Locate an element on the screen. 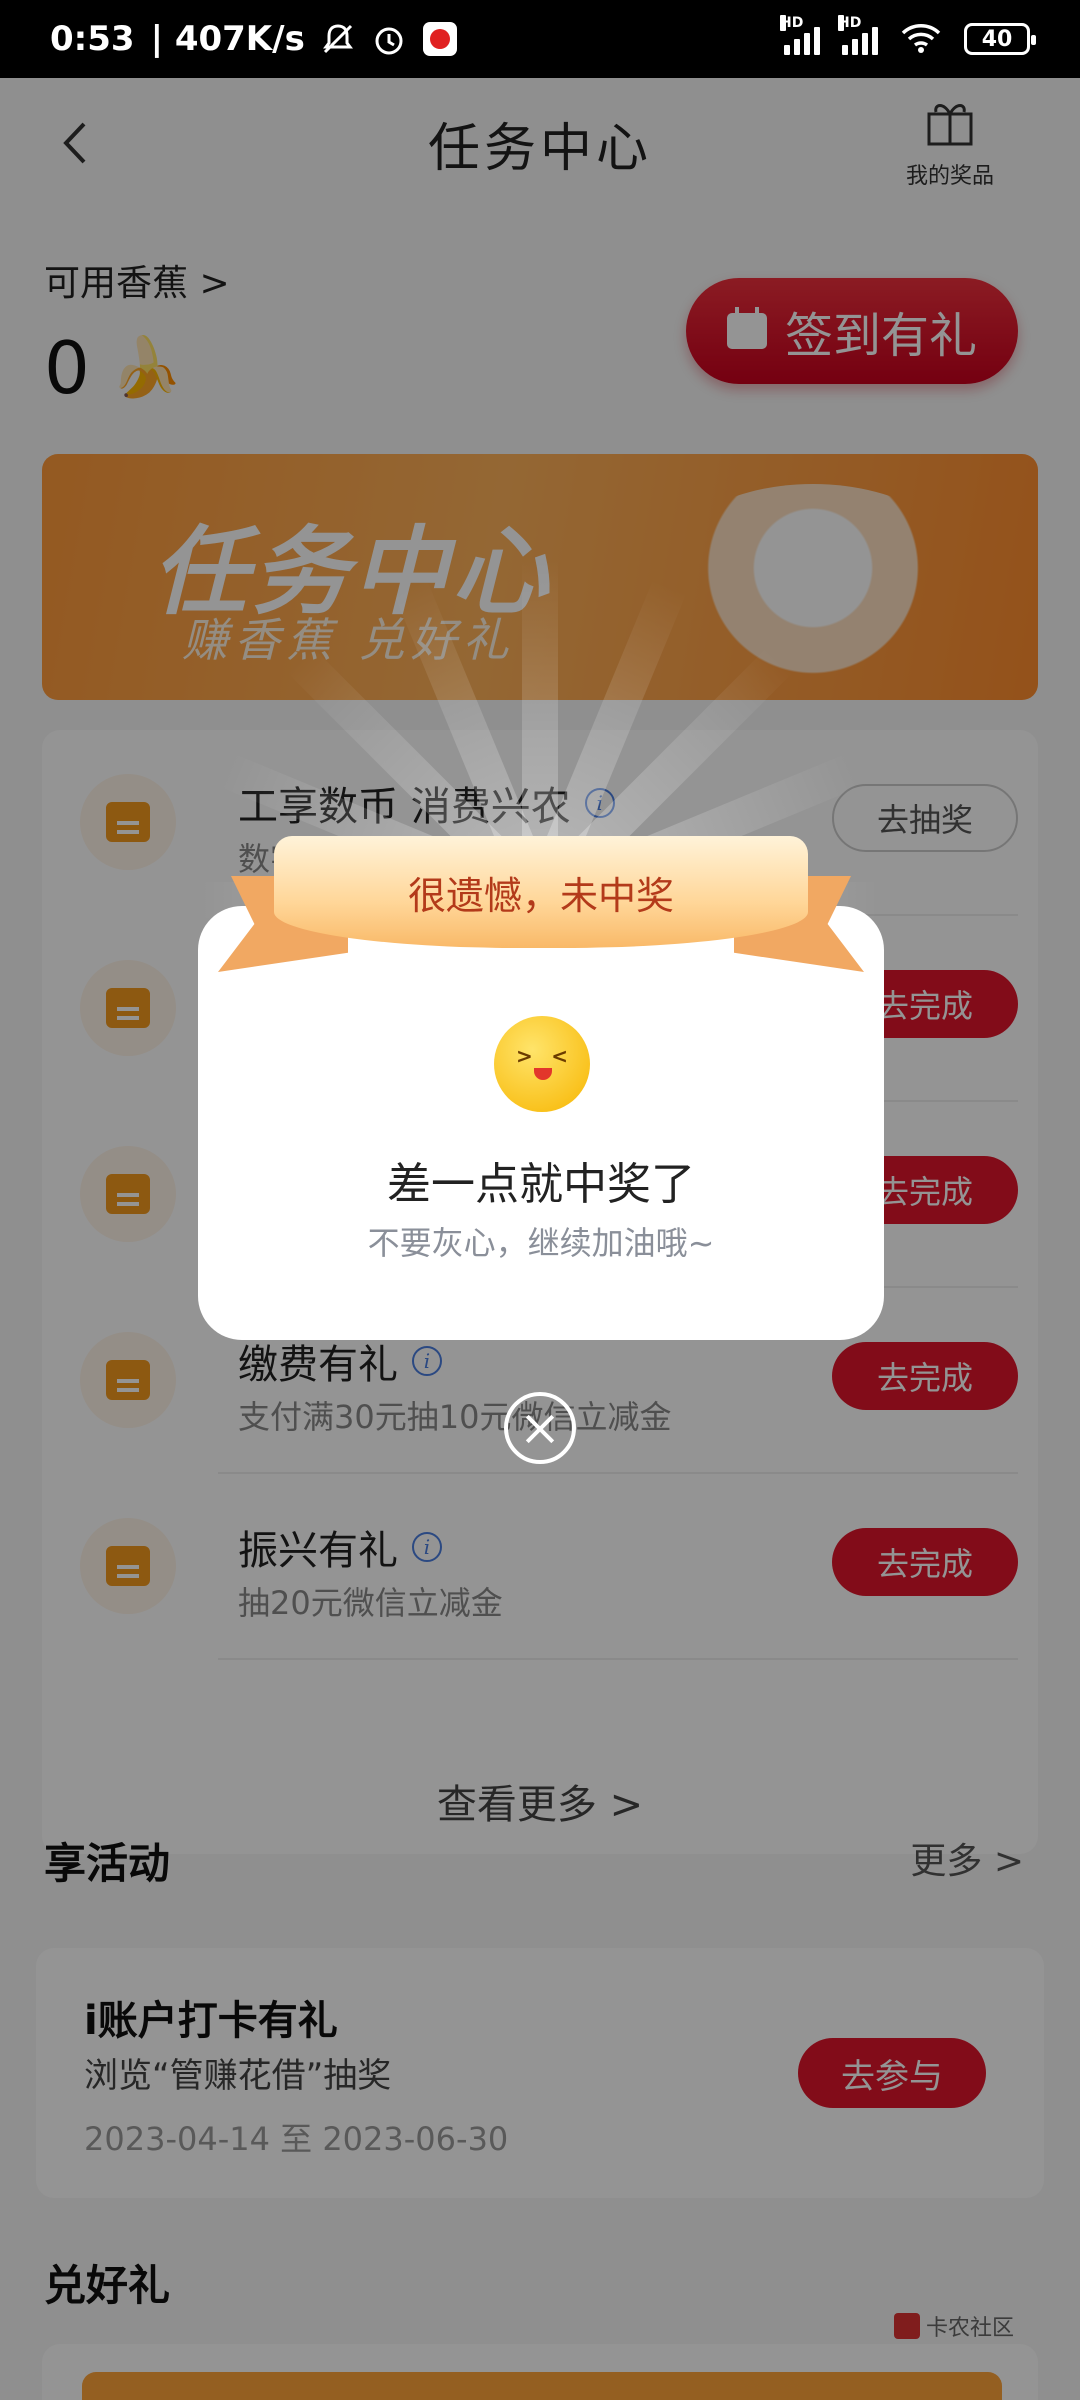 This screenshot has width=1080, height=2400. dialog-subtitle: 不要灰心，继续加油哦~ is located at coordinates (541, 1243).